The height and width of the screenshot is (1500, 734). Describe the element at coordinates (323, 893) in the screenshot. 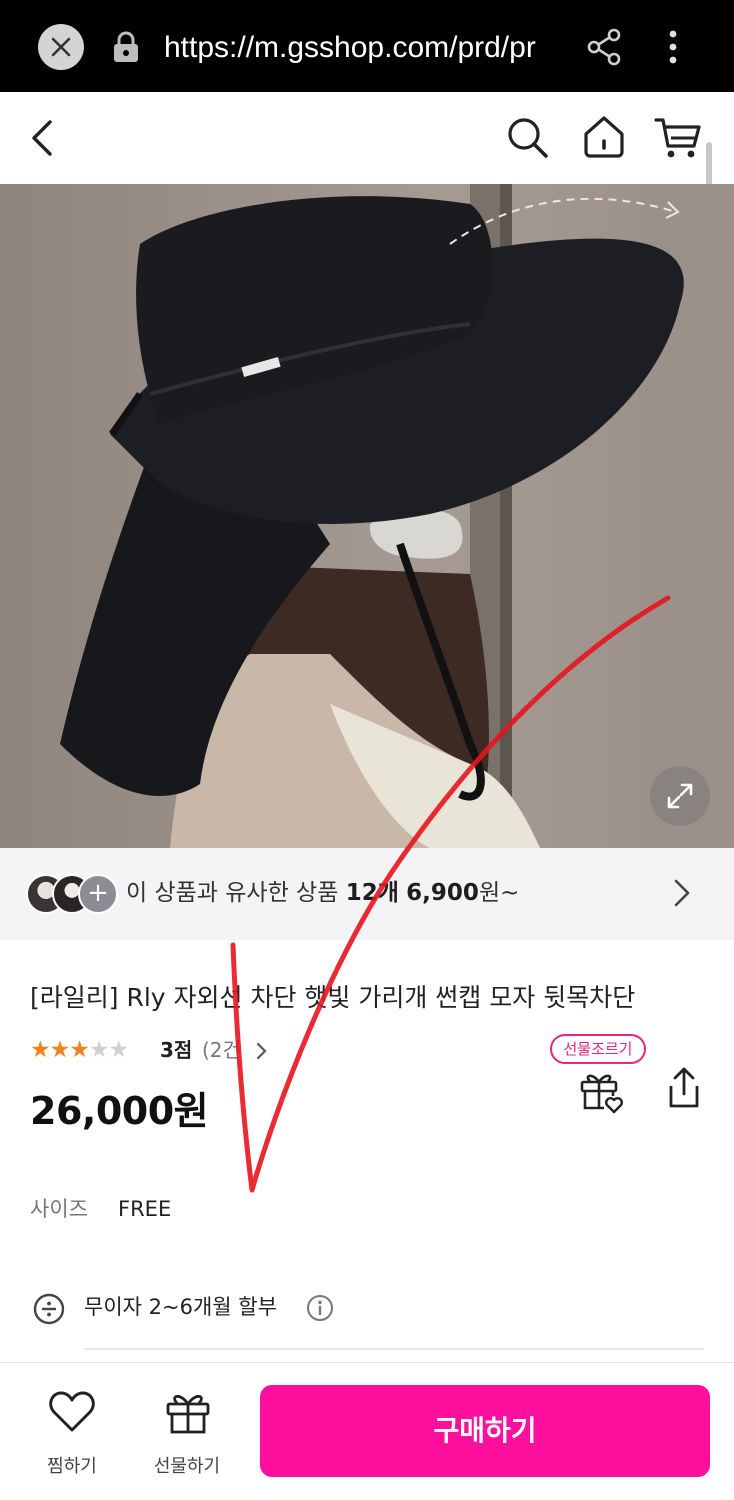

I see `similar-products-text: 이 상품과 유사한 상품 12개 6,900원~` at that location.